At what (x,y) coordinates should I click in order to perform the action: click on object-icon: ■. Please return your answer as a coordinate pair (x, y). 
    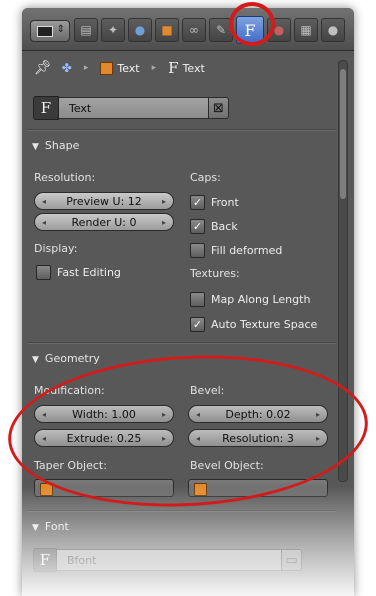
    Looking at the image, I should click on (167, 30).